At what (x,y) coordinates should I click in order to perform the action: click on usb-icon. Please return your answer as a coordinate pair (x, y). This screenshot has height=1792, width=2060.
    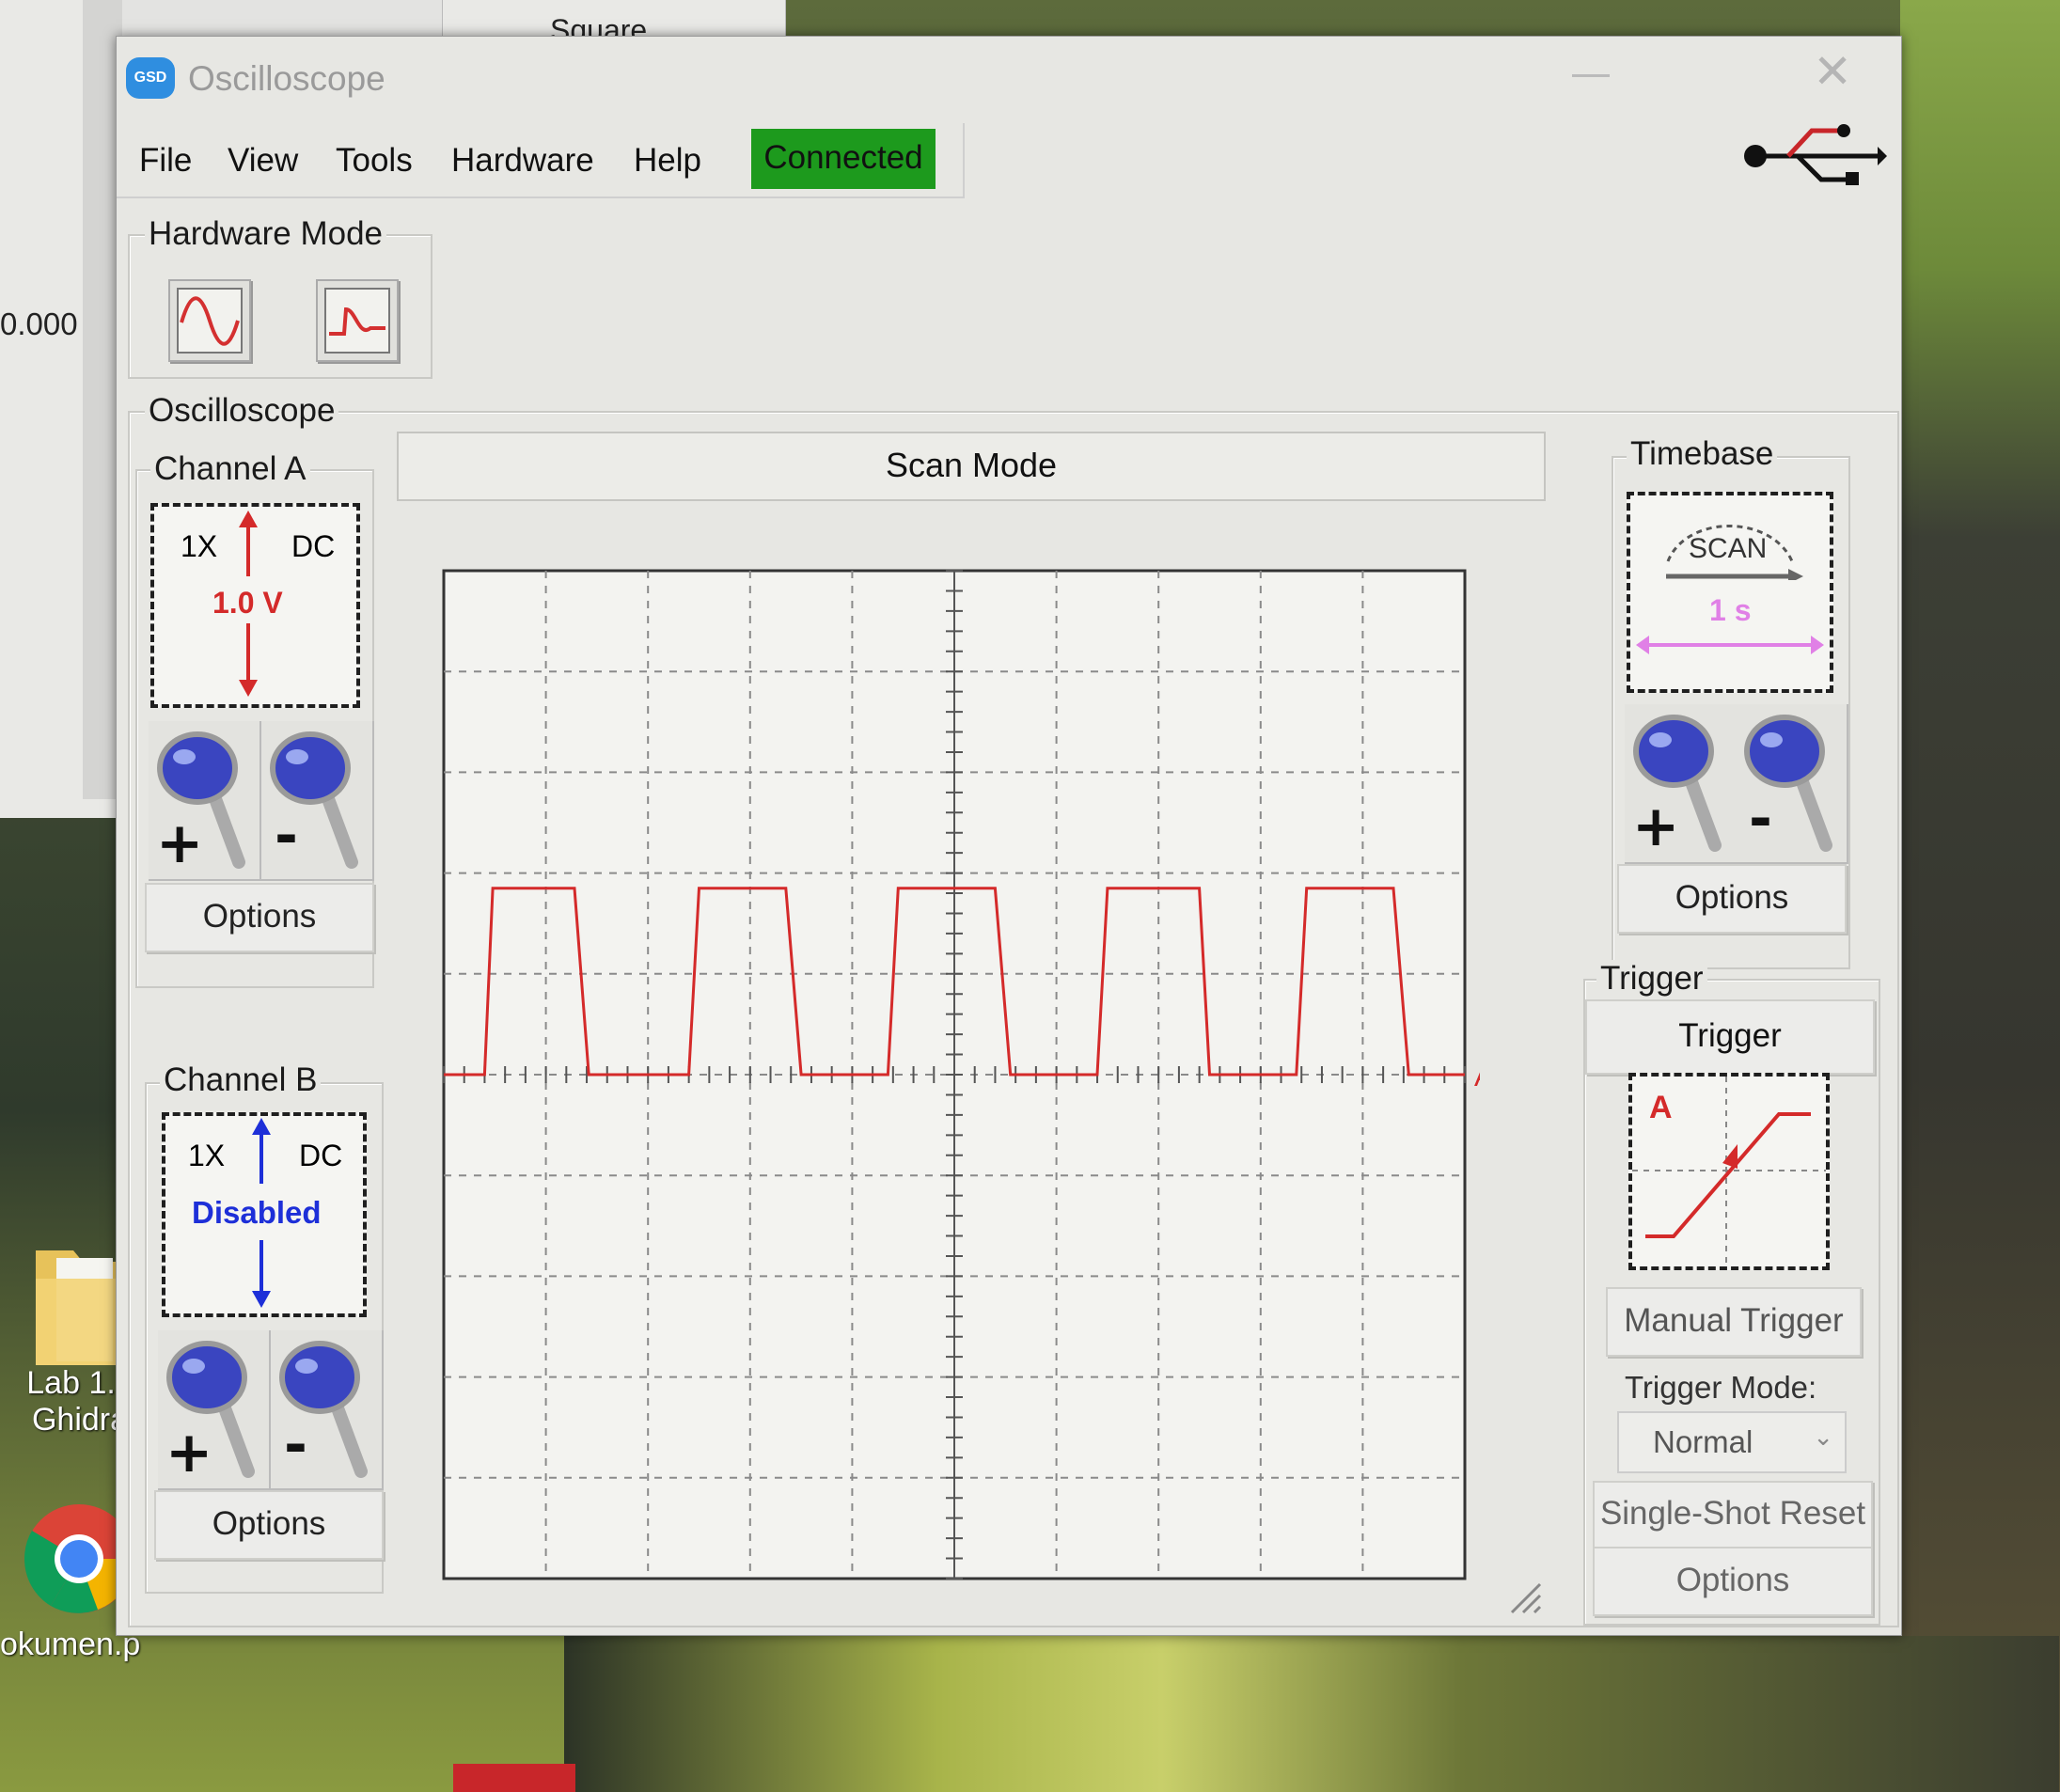
    Looking at the image, I should click on (1816, 154).